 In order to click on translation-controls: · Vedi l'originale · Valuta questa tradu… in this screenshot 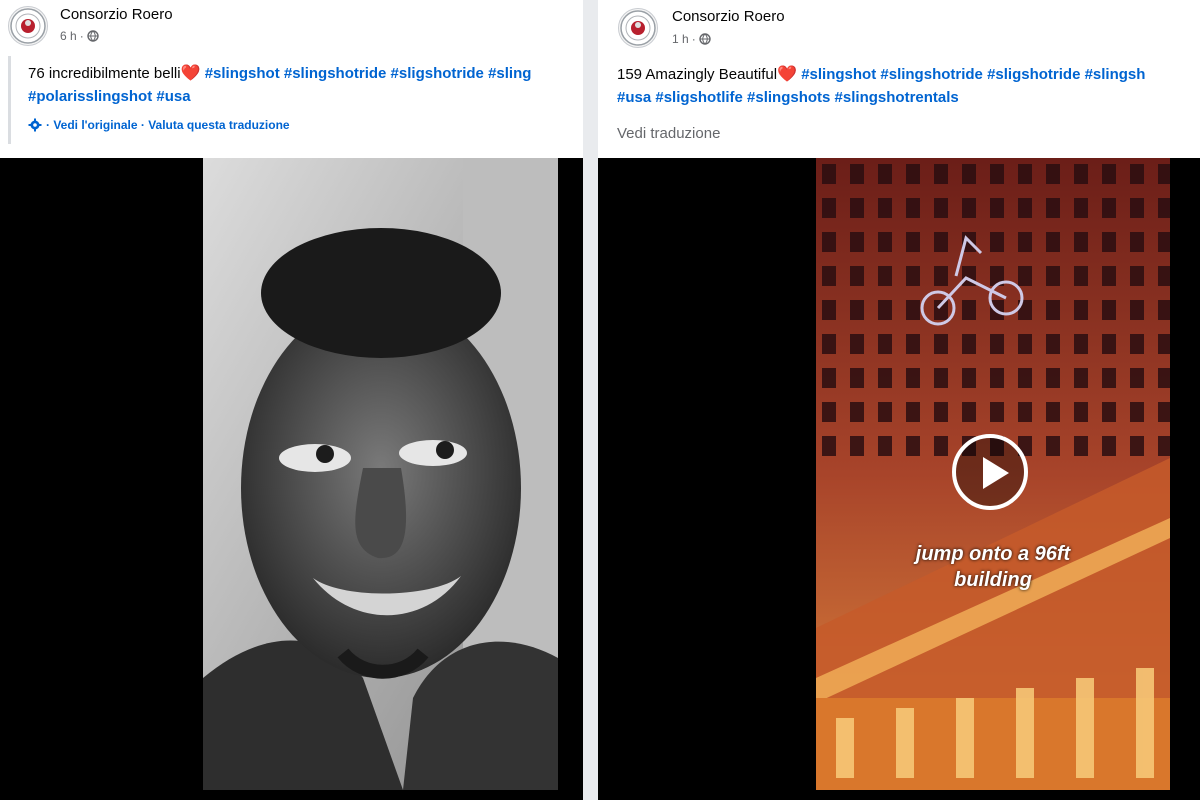, I will do `click(159, 125)`.